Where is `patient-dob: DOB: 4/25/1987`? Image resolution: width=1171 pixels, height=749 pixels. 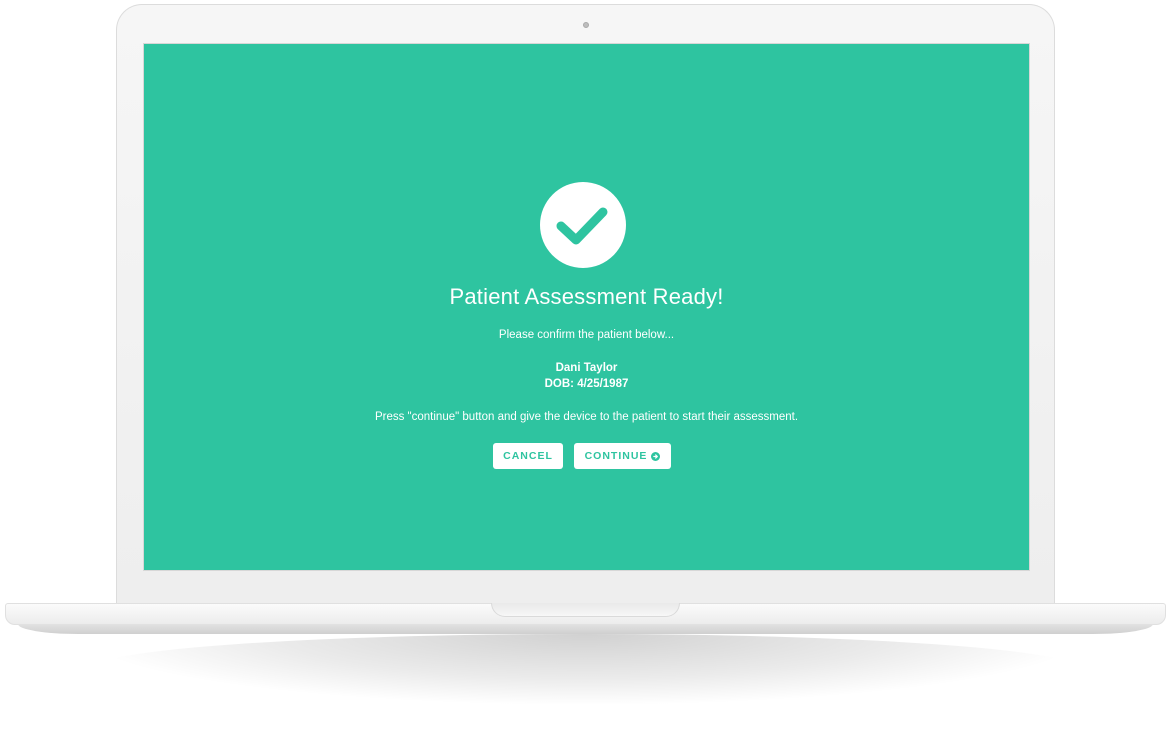
patient-dob: DOB: 4/25/1987 is located at coordinates (586, 384).